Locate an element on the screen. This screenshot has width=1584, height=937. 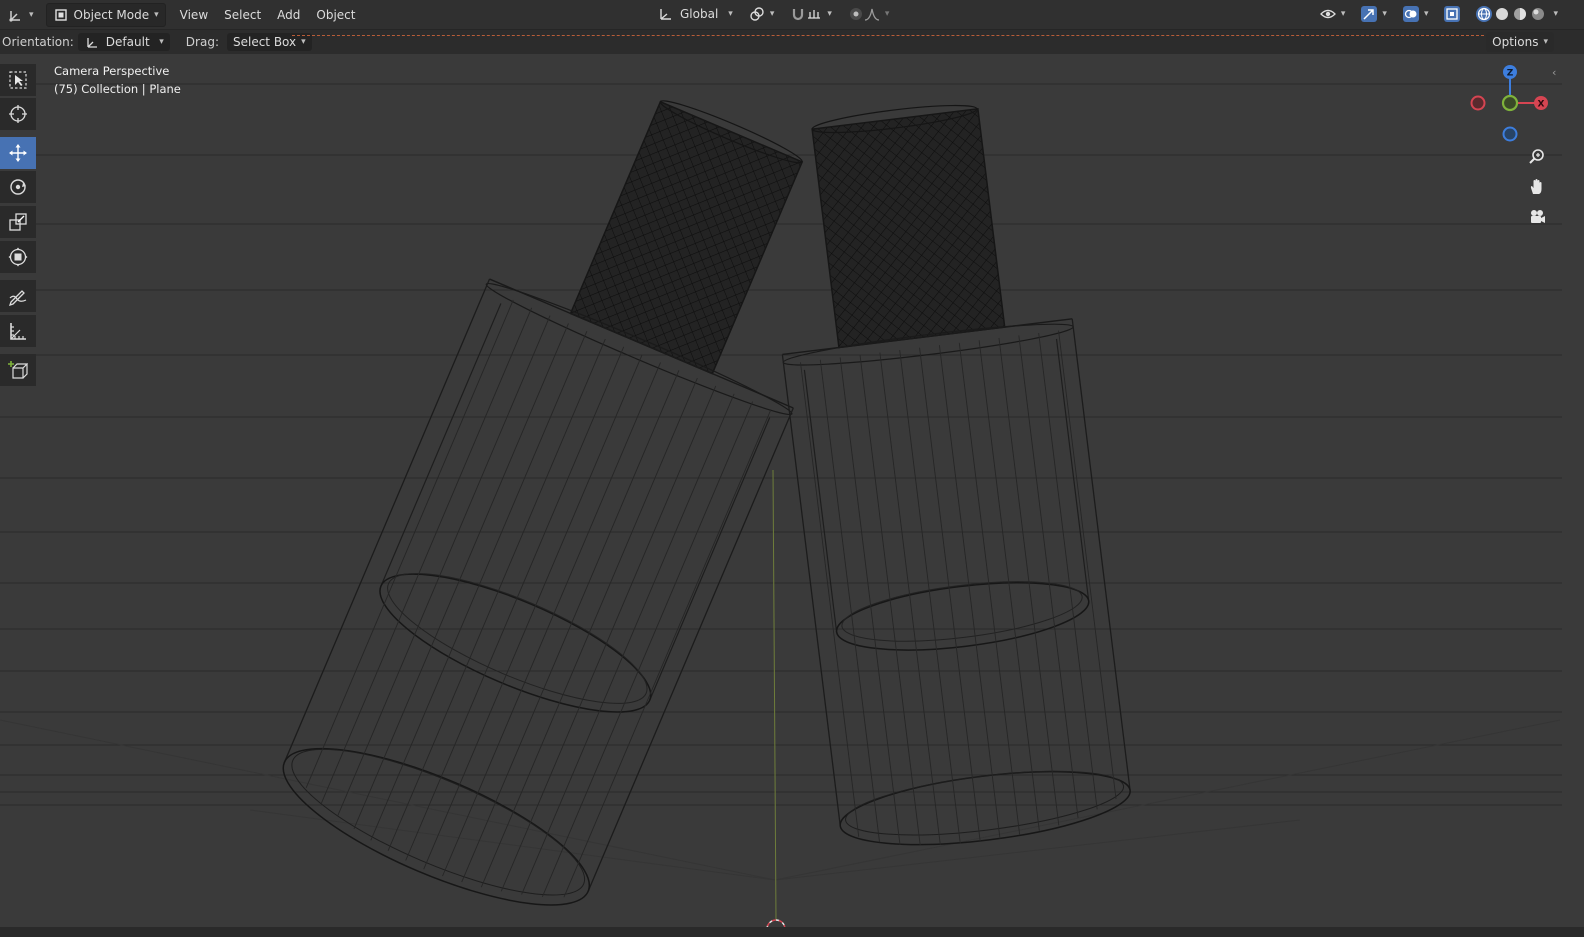
annotate-tool is located at coordinates (18, 296).